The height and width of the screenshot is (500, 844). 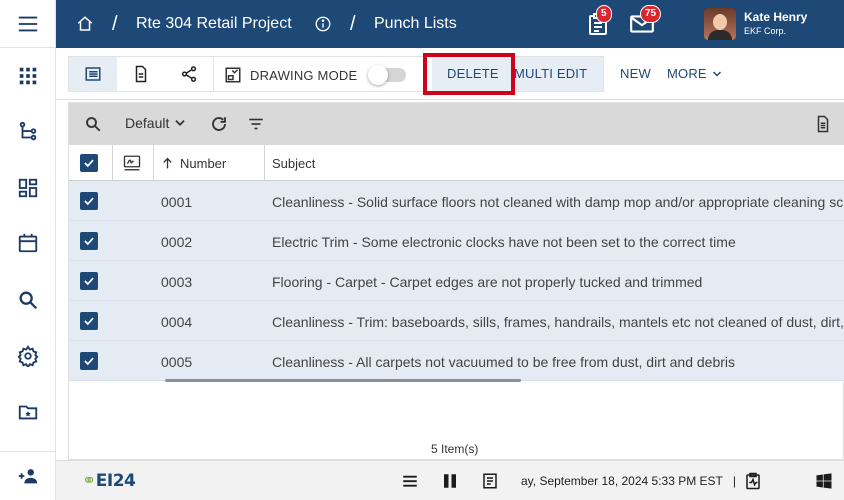 What do you see at coordinates (415, 24) in the screenshot?
I see `breadcrumb-section: Punch Lists` at bounding box center [415, 24].